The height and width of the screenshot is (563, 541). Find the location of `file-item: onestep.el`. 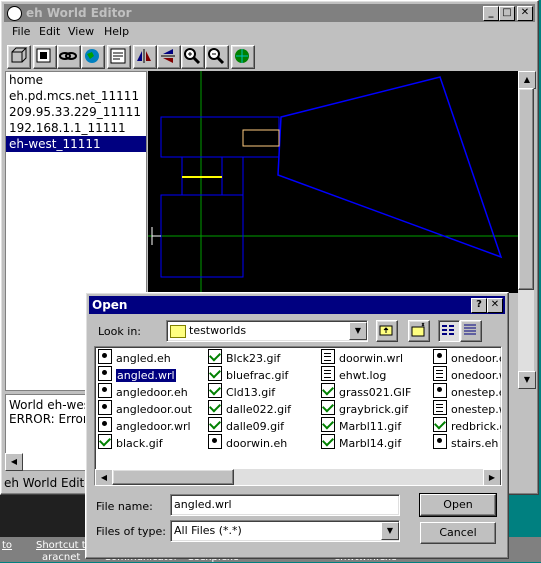

file-item: onestep.el is located at coordinates (467, 391).